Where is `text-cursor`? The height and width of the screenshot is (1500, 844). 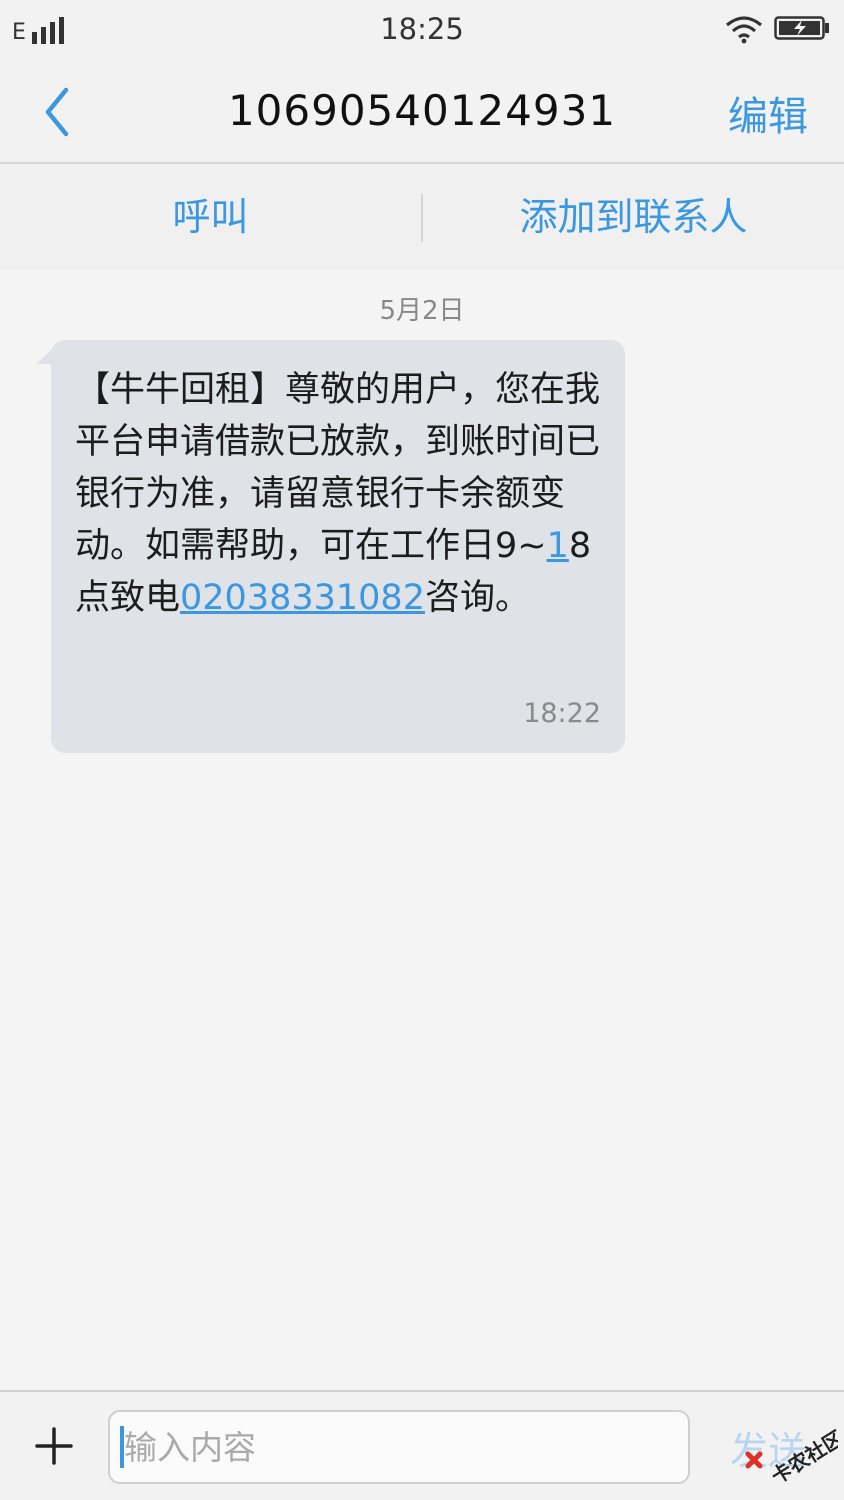
text-cursor is located at coordinates (122, 1447).